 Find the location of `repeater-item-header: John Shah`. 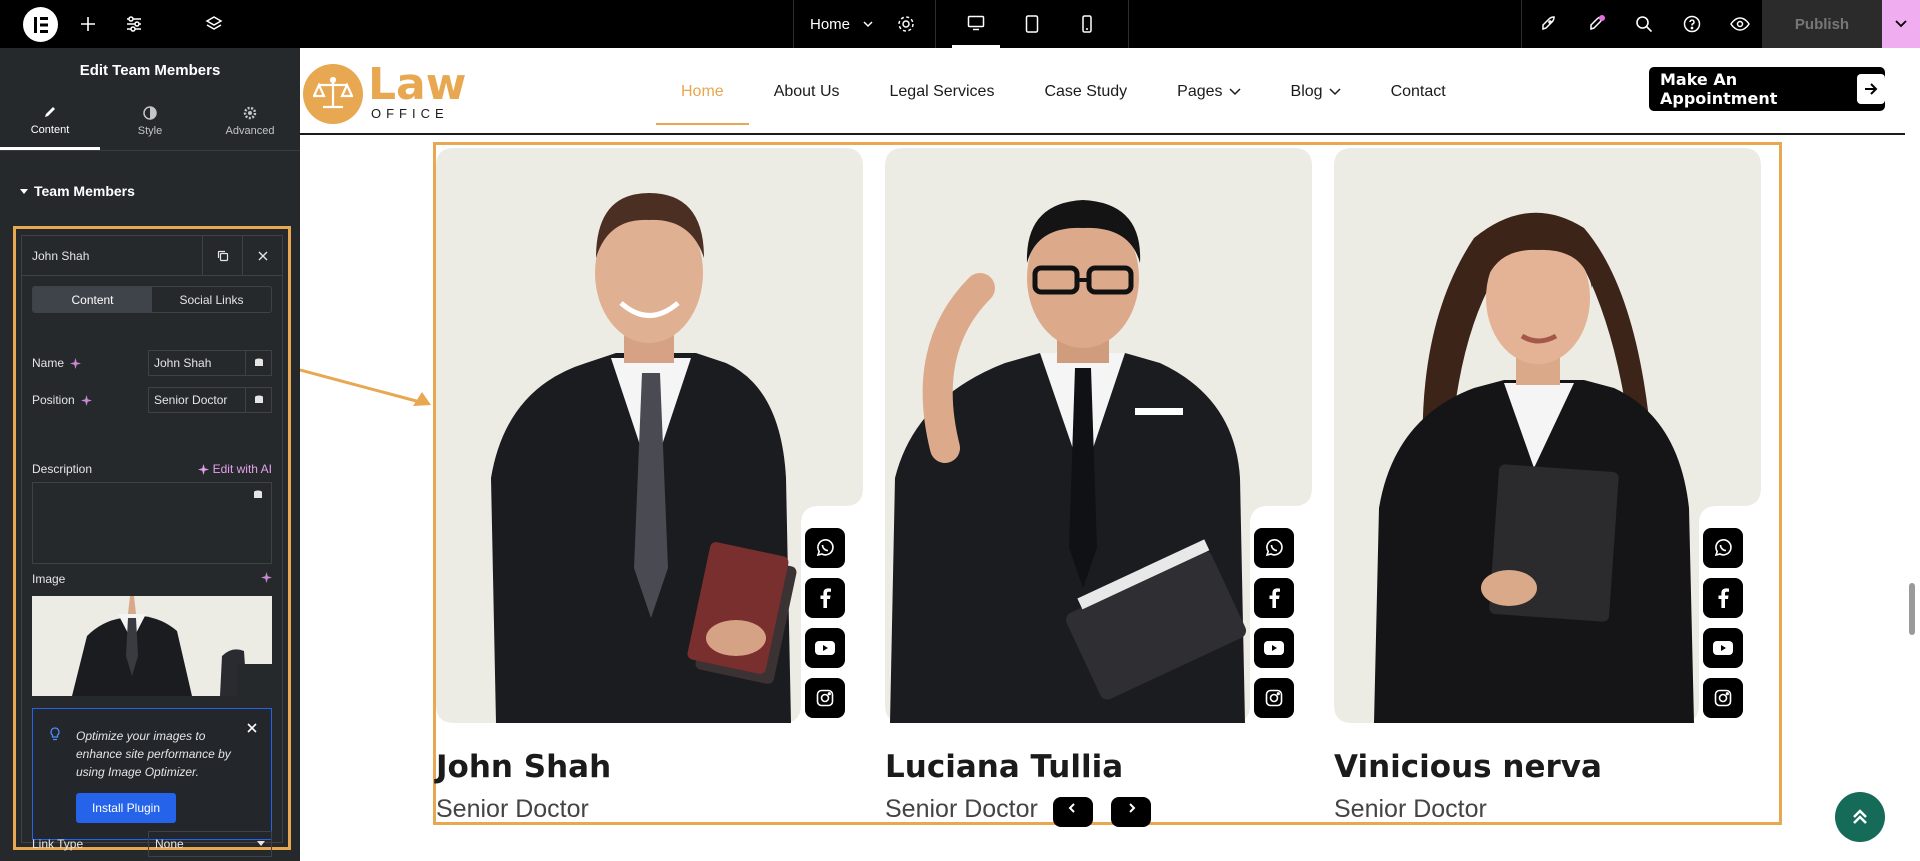

repeater-item-header: John Shah is located at coordinates (152, 255).